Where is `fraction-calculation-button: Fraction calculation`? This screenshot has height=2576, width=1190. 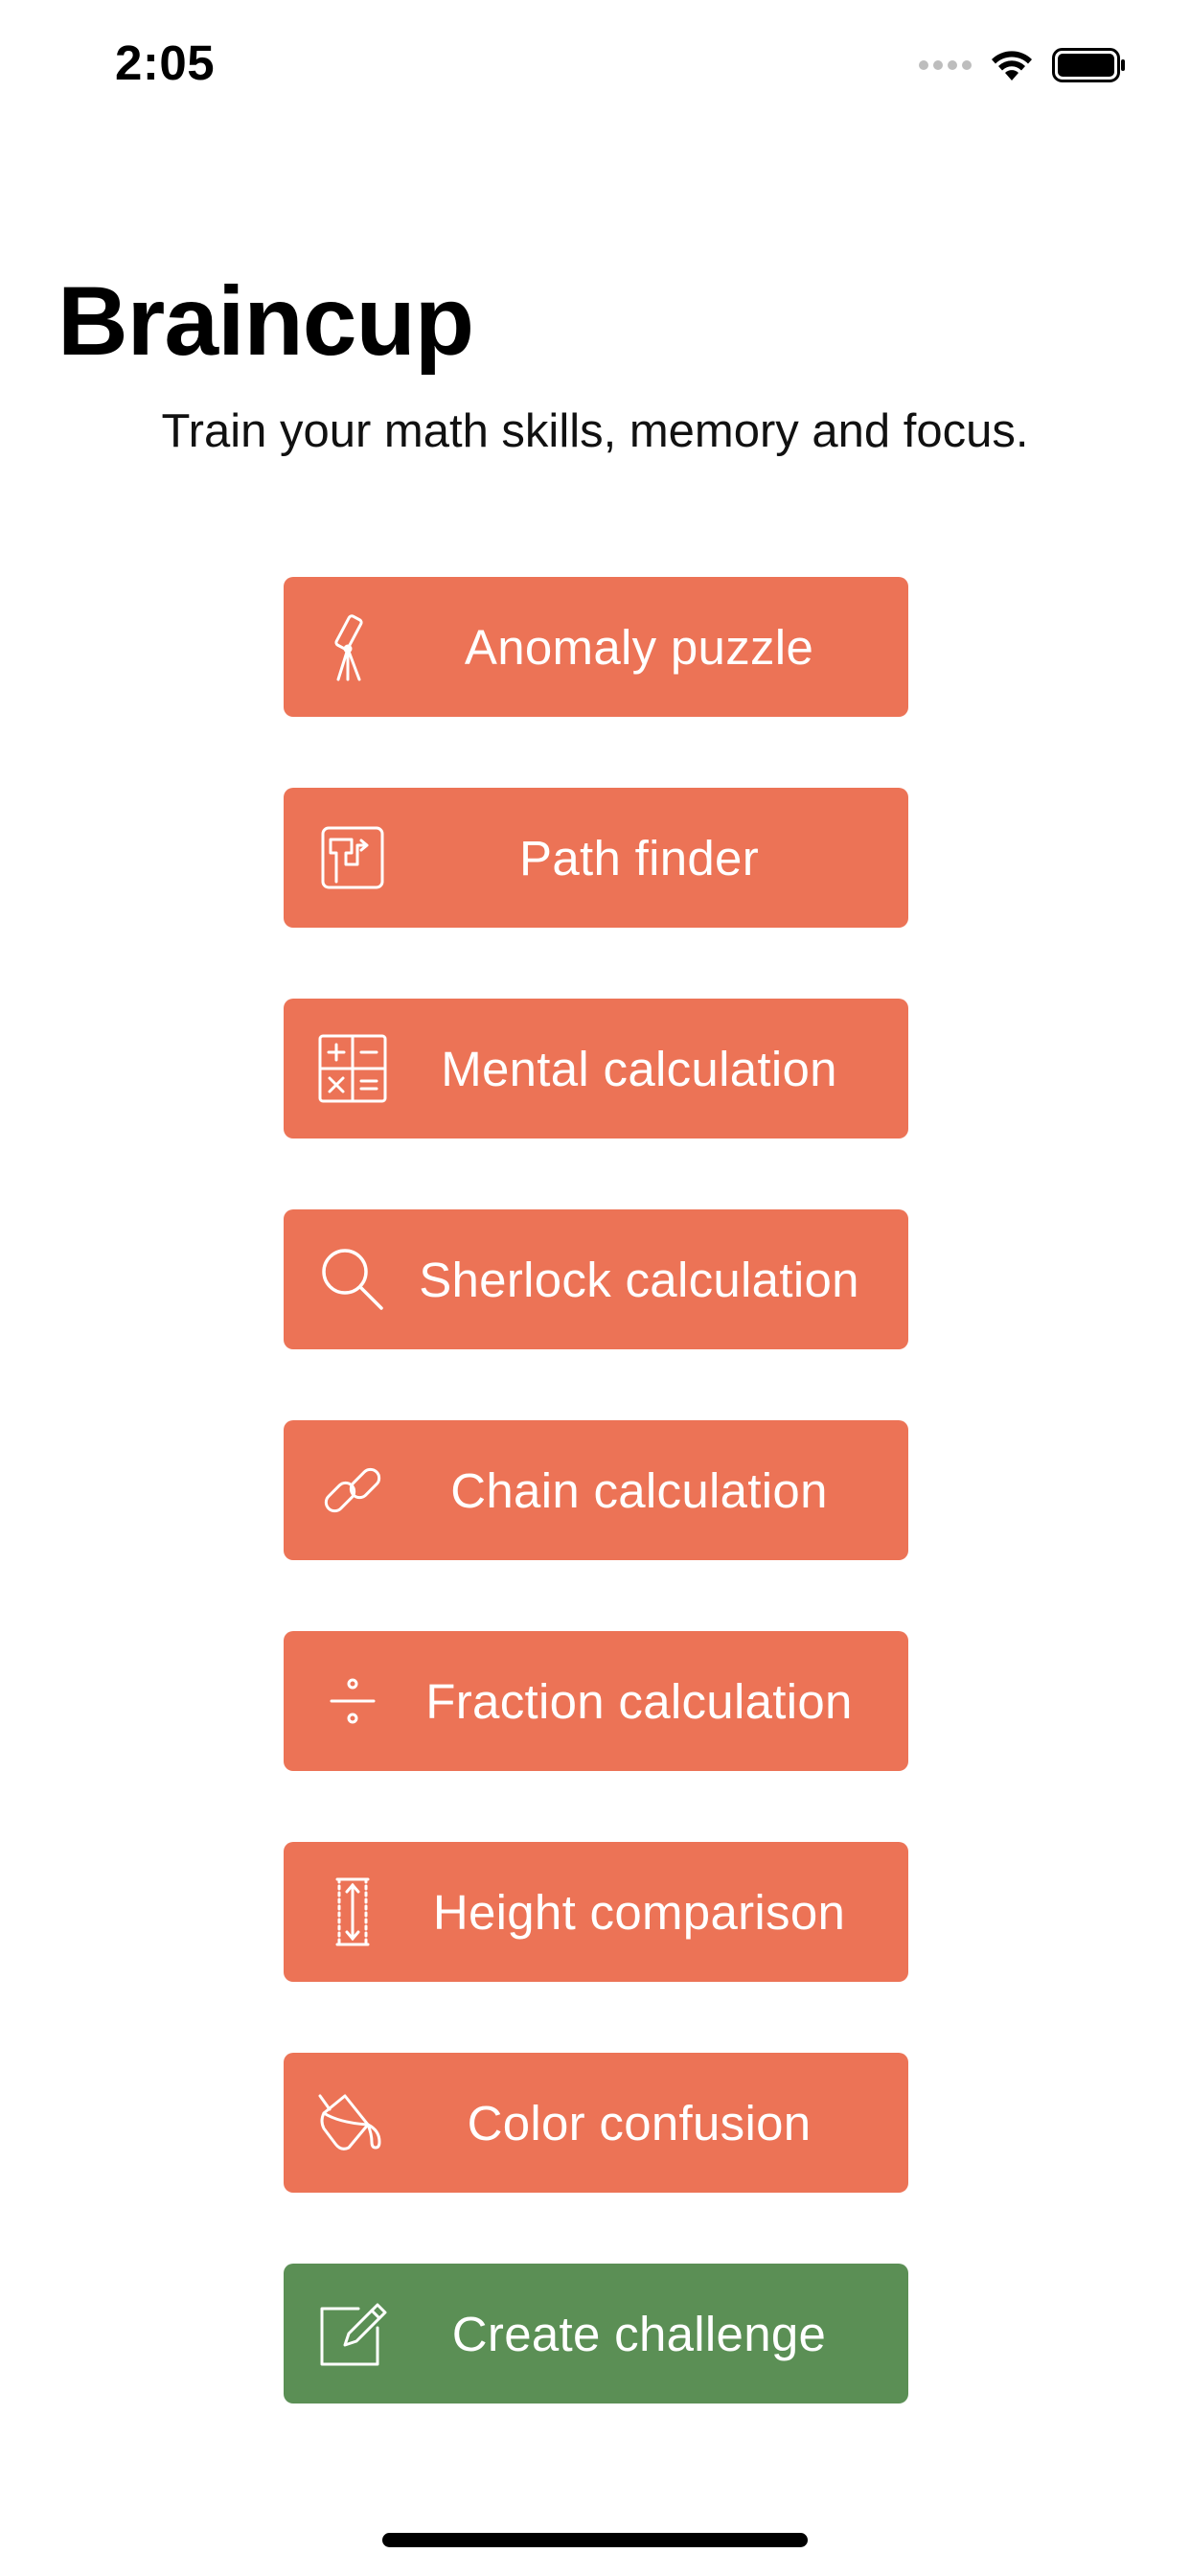 fraction-calculation-button: Fraction calculation is located at coordinates (596, 1701).